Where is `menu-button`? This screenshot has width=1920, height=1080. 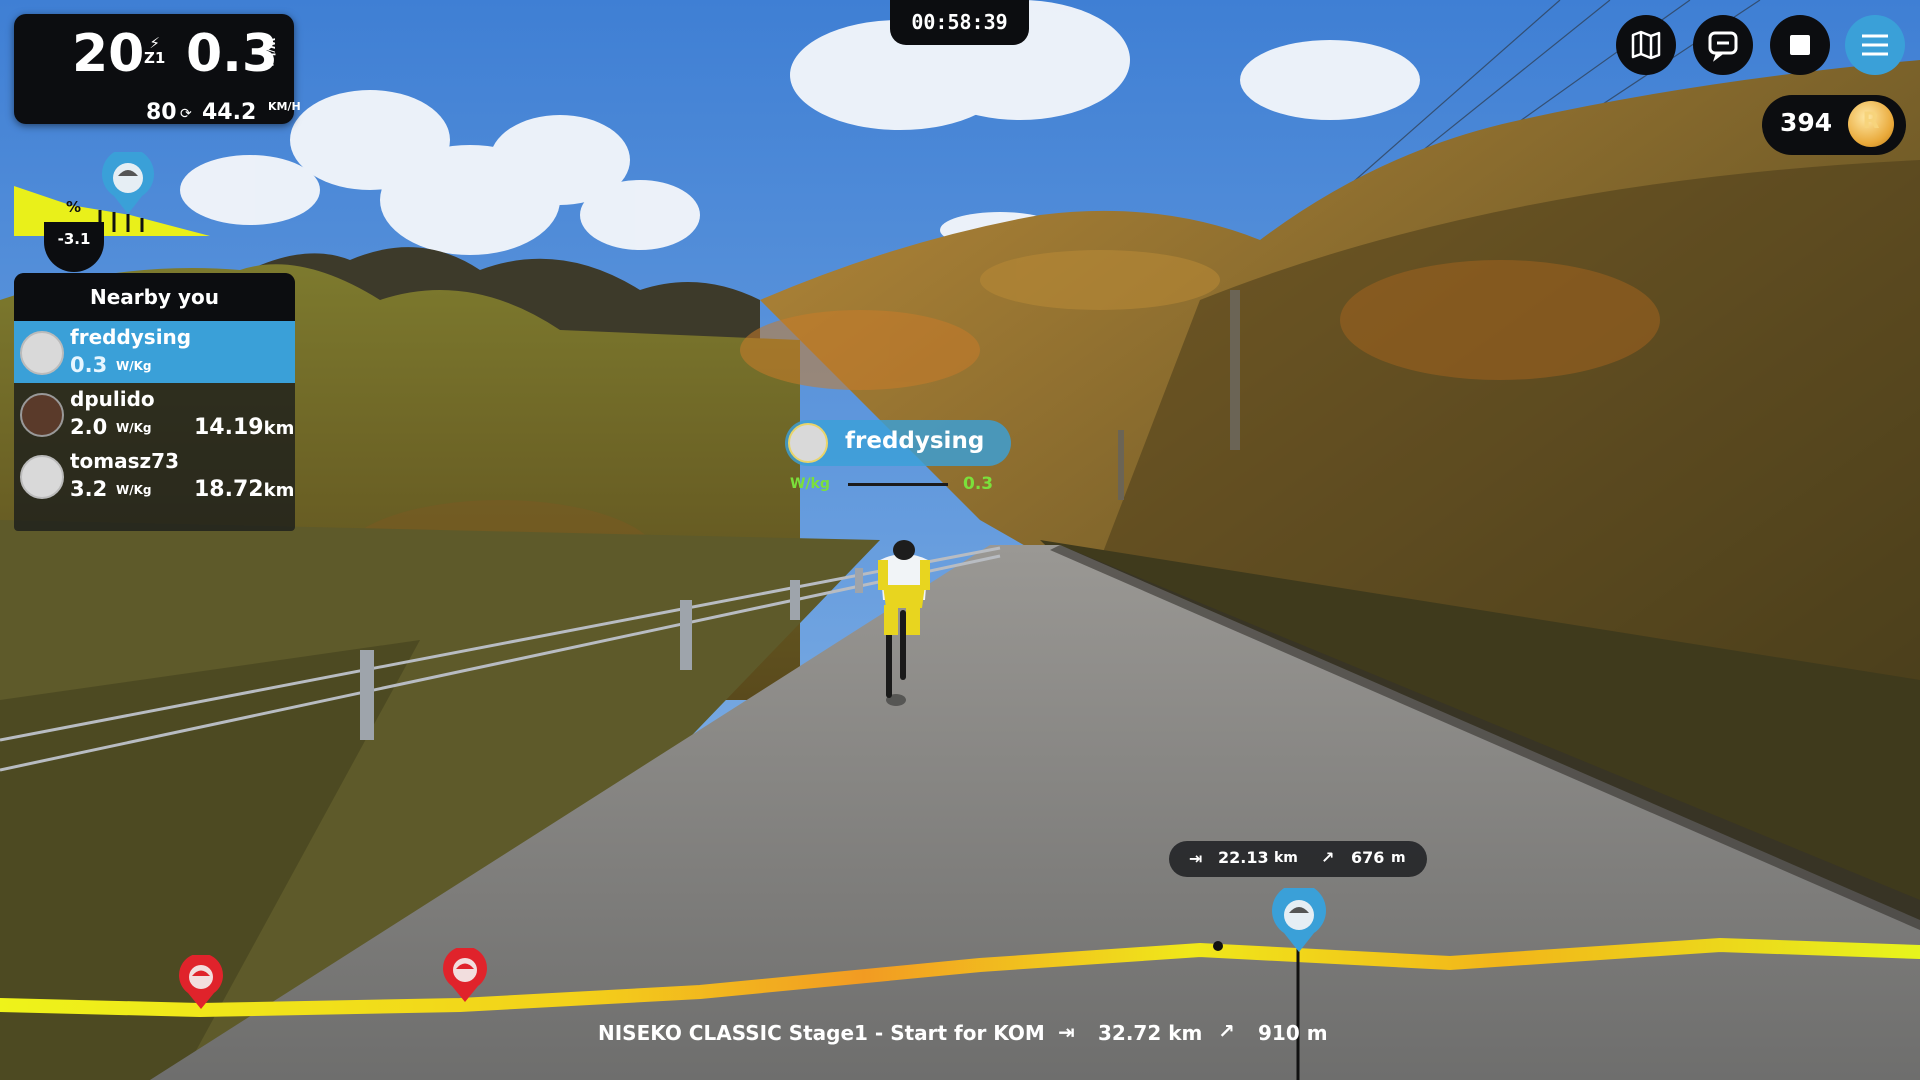 menu-button is located at coordinates (1875, 45).